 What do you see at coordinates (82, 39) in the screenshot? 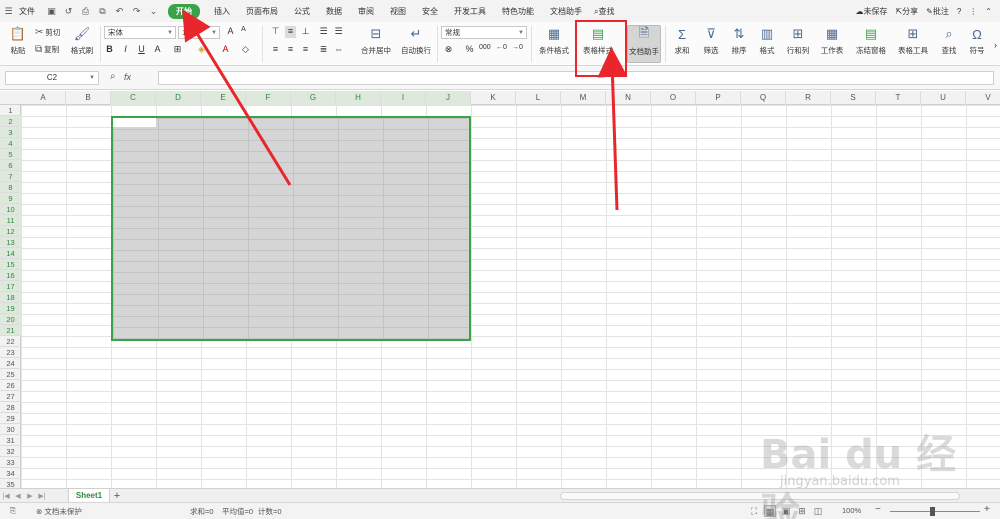
I see `format-painter-button: 🖌 格式刷` at bounding box center [82, 39].